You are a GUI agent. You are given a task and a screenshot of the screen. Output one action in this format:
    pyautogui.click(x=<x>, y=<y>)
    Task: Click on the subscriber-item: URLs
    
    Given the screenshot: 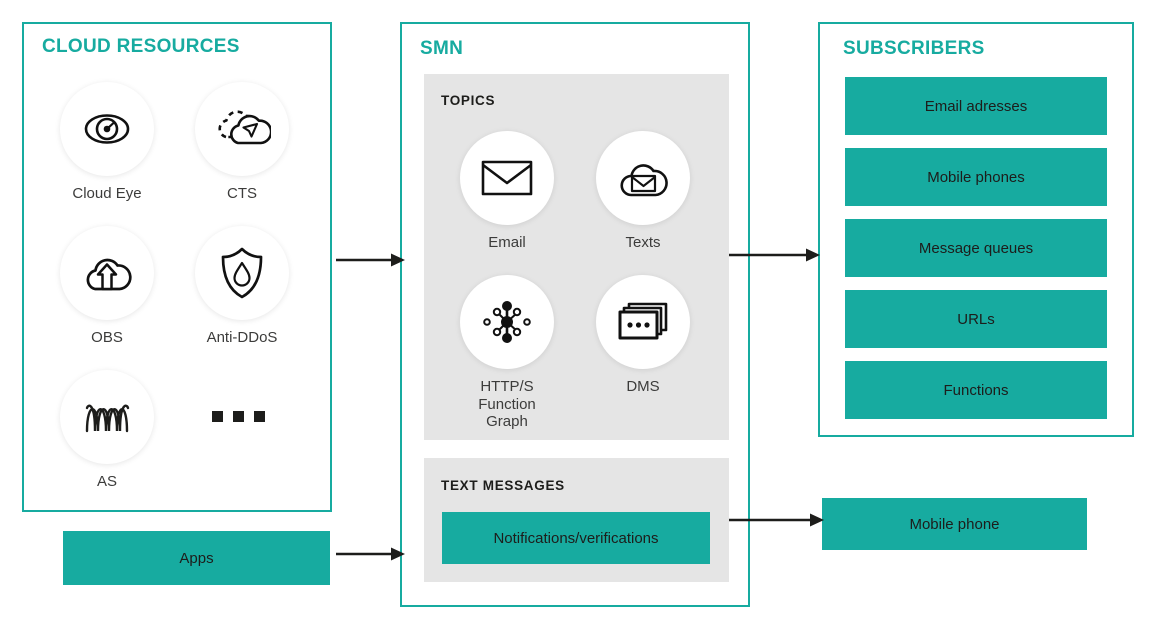 What is the action you would take?
    pyautogui.click(x=976, y=319)
    